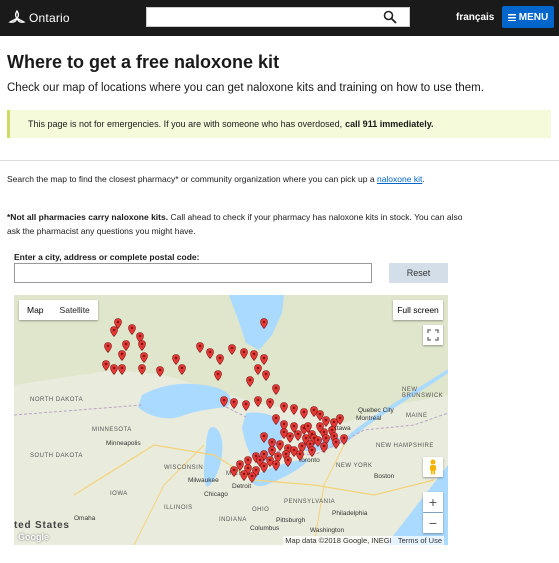 This screenshot has height=563, width=559. What do you see at coordinates (17, 16) in the screenshot?
I see `trillium-icon` at bounding box center [17, 16].